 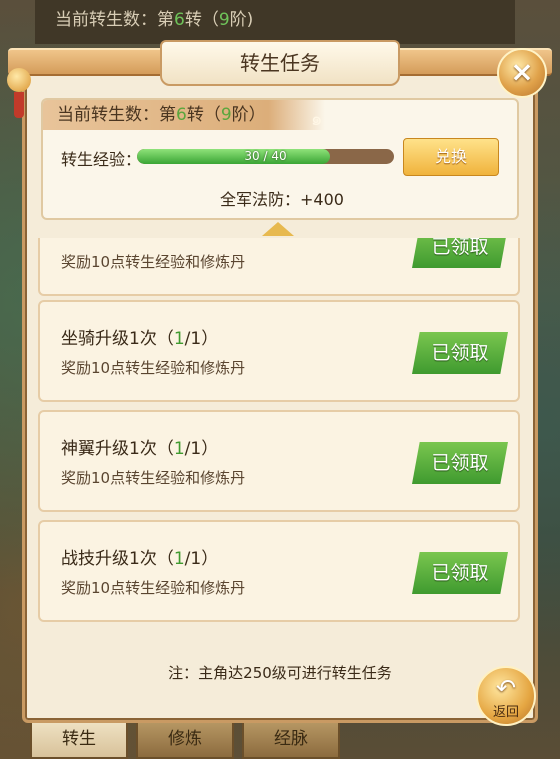 What do you see at coordinates (203, 115) in the screenshot?
I see `status-mid: 转（` at bounding box center [203, 115].